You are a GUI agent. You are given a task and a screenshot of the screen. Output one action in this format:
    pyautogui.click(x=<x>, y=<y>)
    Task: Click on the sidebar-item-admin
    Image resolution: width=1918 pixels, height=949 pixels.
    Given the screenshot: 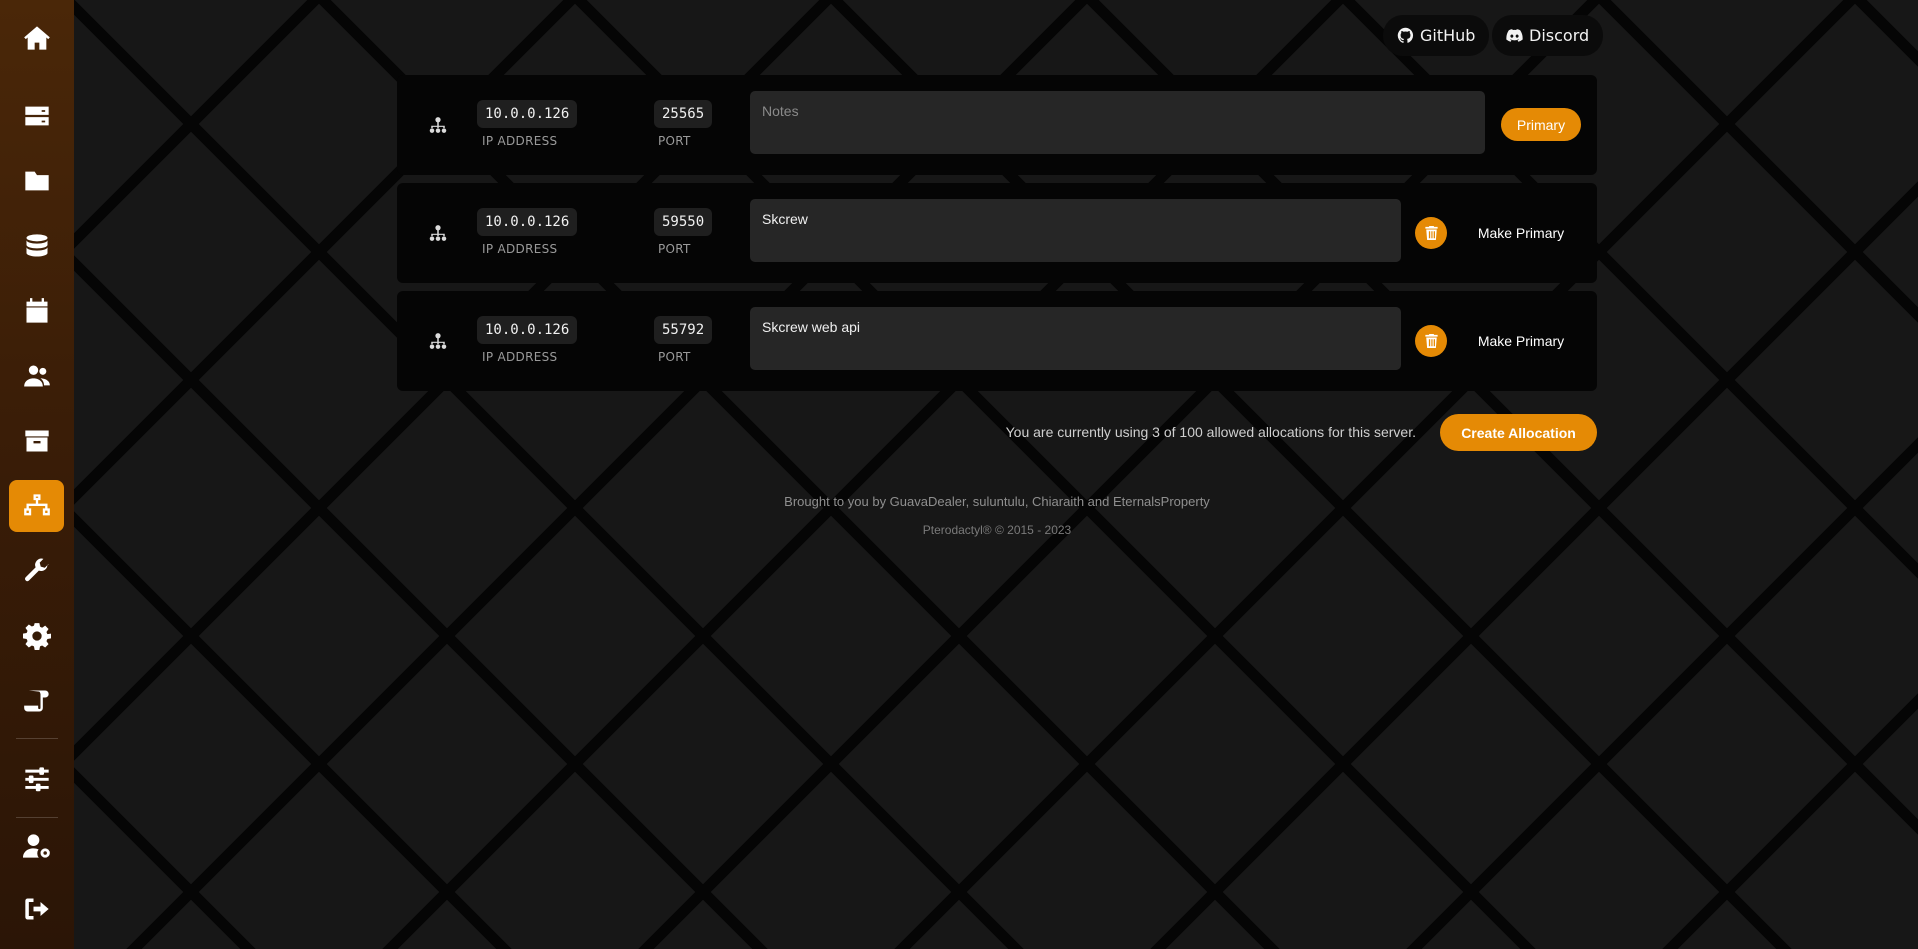 What is the action you would take?
    pyautogui.click(x=36, y=779)
    